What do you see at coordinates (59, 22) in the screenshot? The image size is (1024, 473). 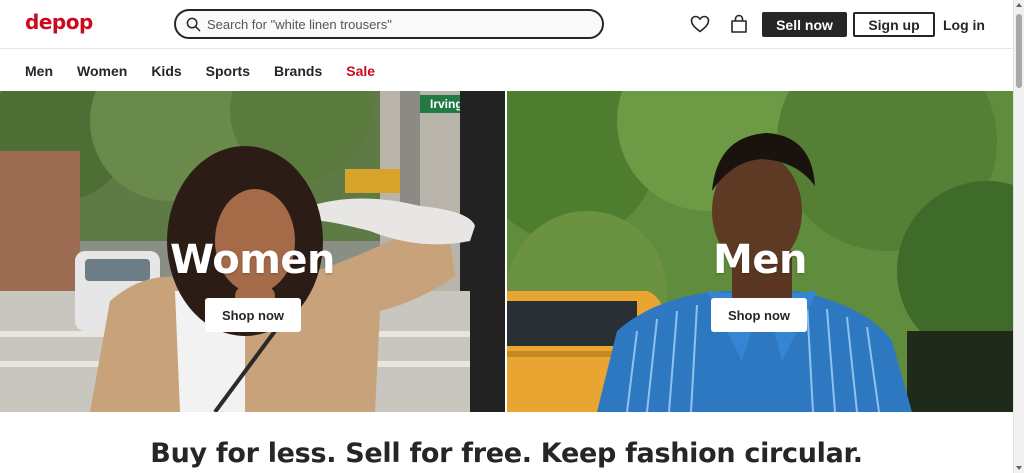 I see `depop-logo: depop` at bounding box center [59, 22].